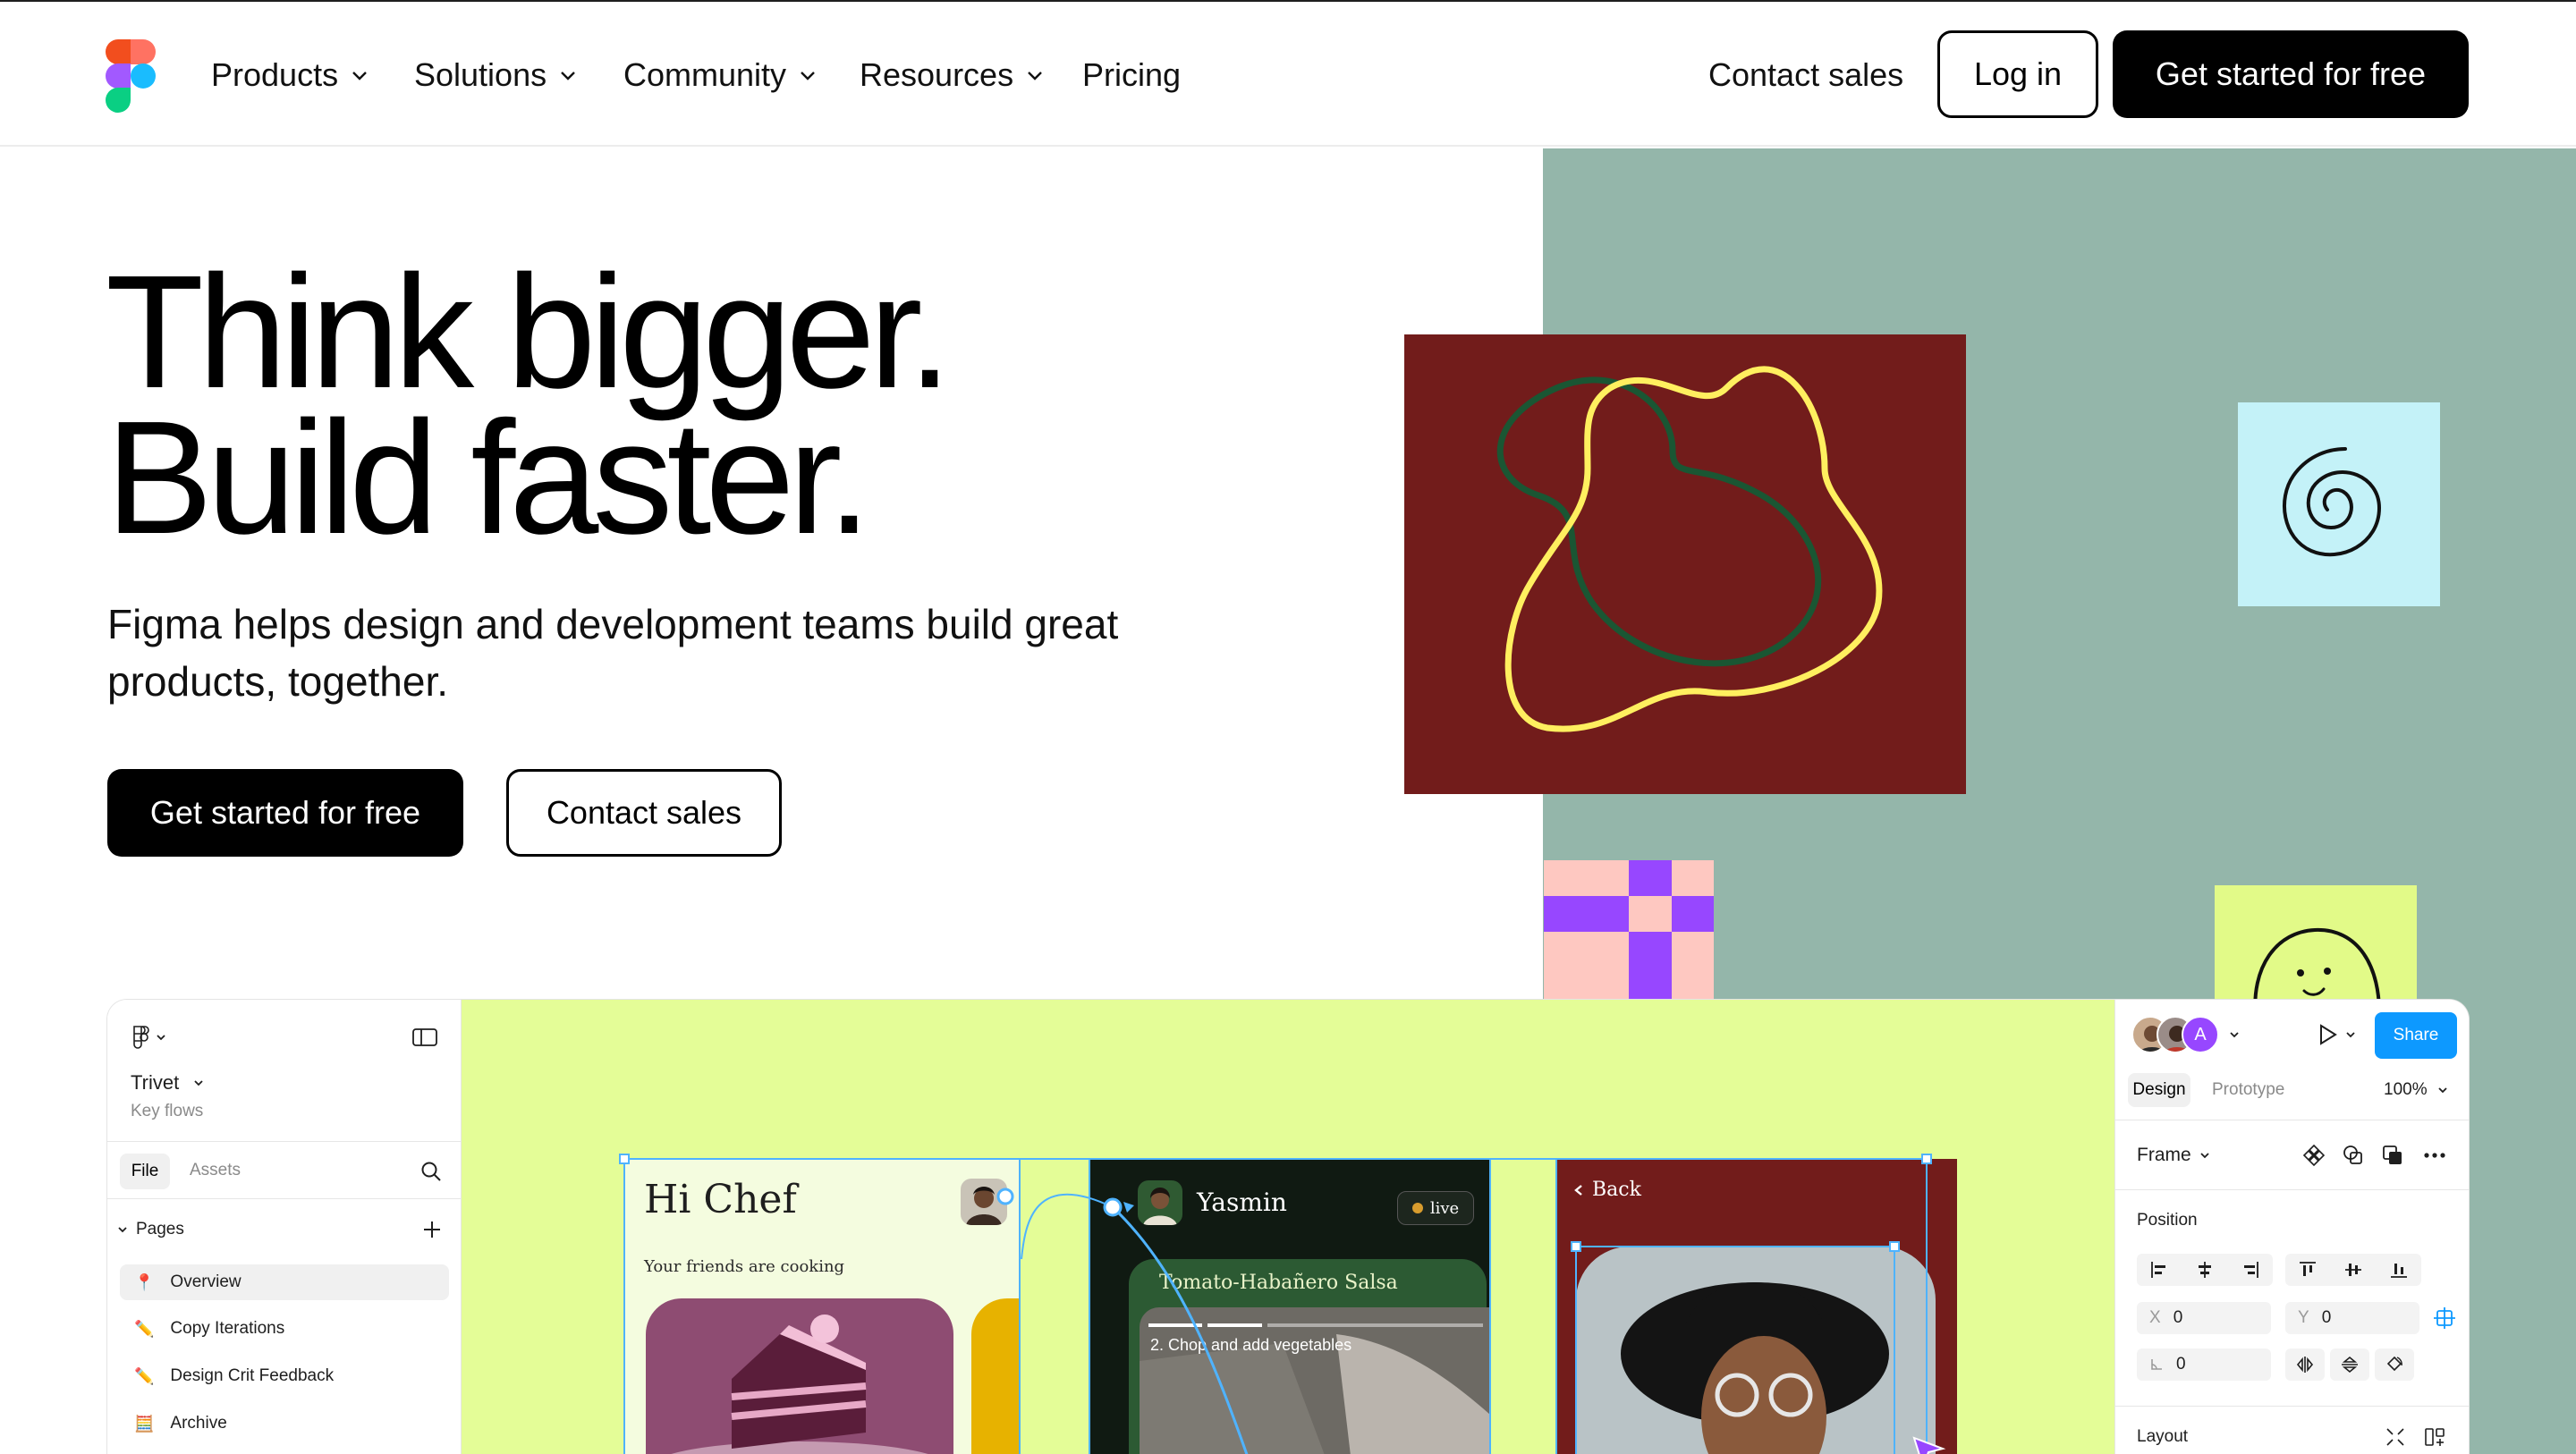  Describe the element at coordinates (227, 1328) in the screenshot. I see `page-item-label: Copy Iterations` at that location.